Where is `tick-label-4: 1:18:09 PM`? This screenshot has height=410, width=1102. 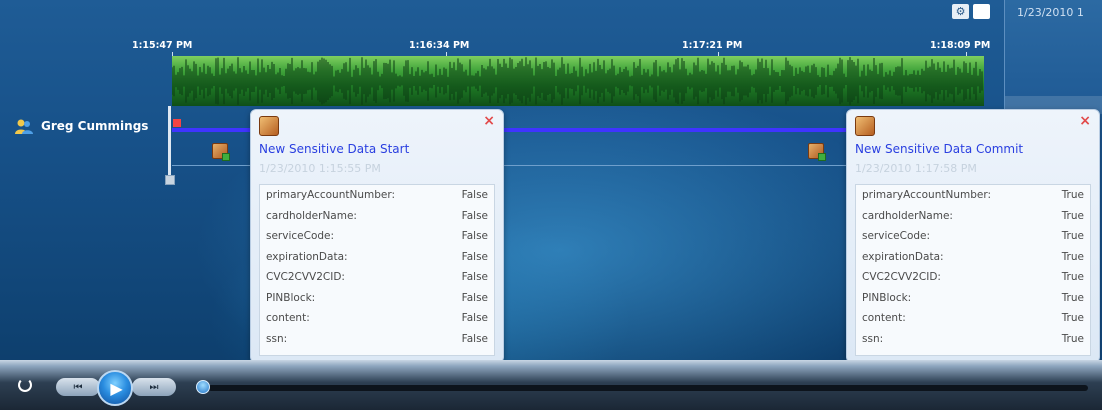 tick-label-4: 1:18:09 PM is located at coordinates (960, 45).